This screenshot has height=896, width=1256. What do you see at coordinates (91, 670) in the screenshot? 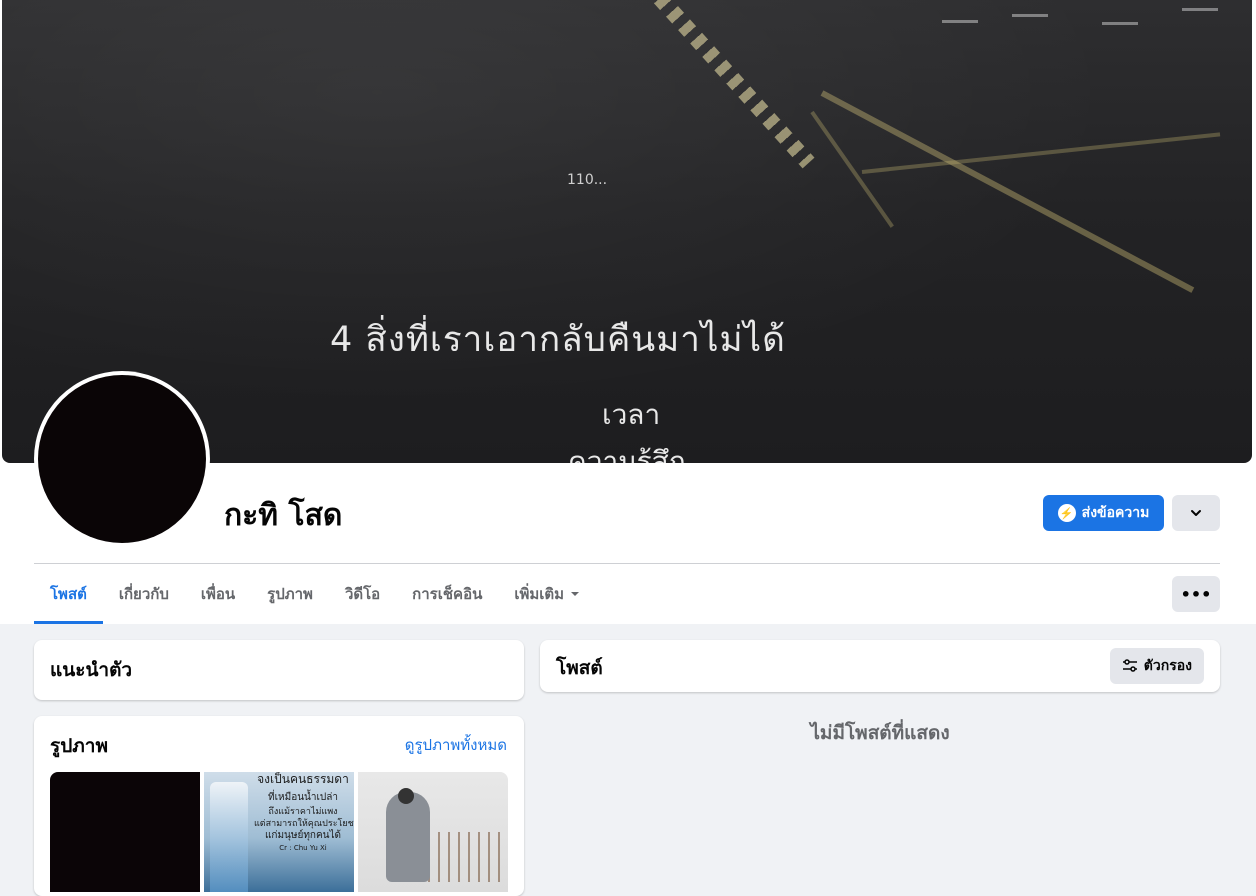
I see `intro-title: แนะนำตัว` at bounding box center [91, 670].